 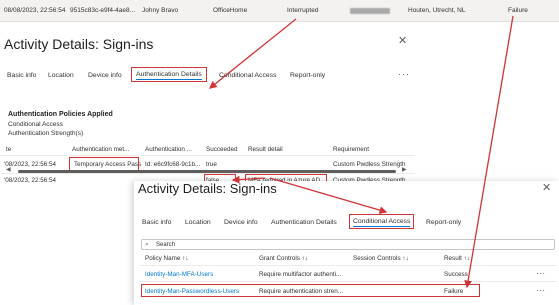 I want to click on result-cell: Failure, so click(x=454, y=291).